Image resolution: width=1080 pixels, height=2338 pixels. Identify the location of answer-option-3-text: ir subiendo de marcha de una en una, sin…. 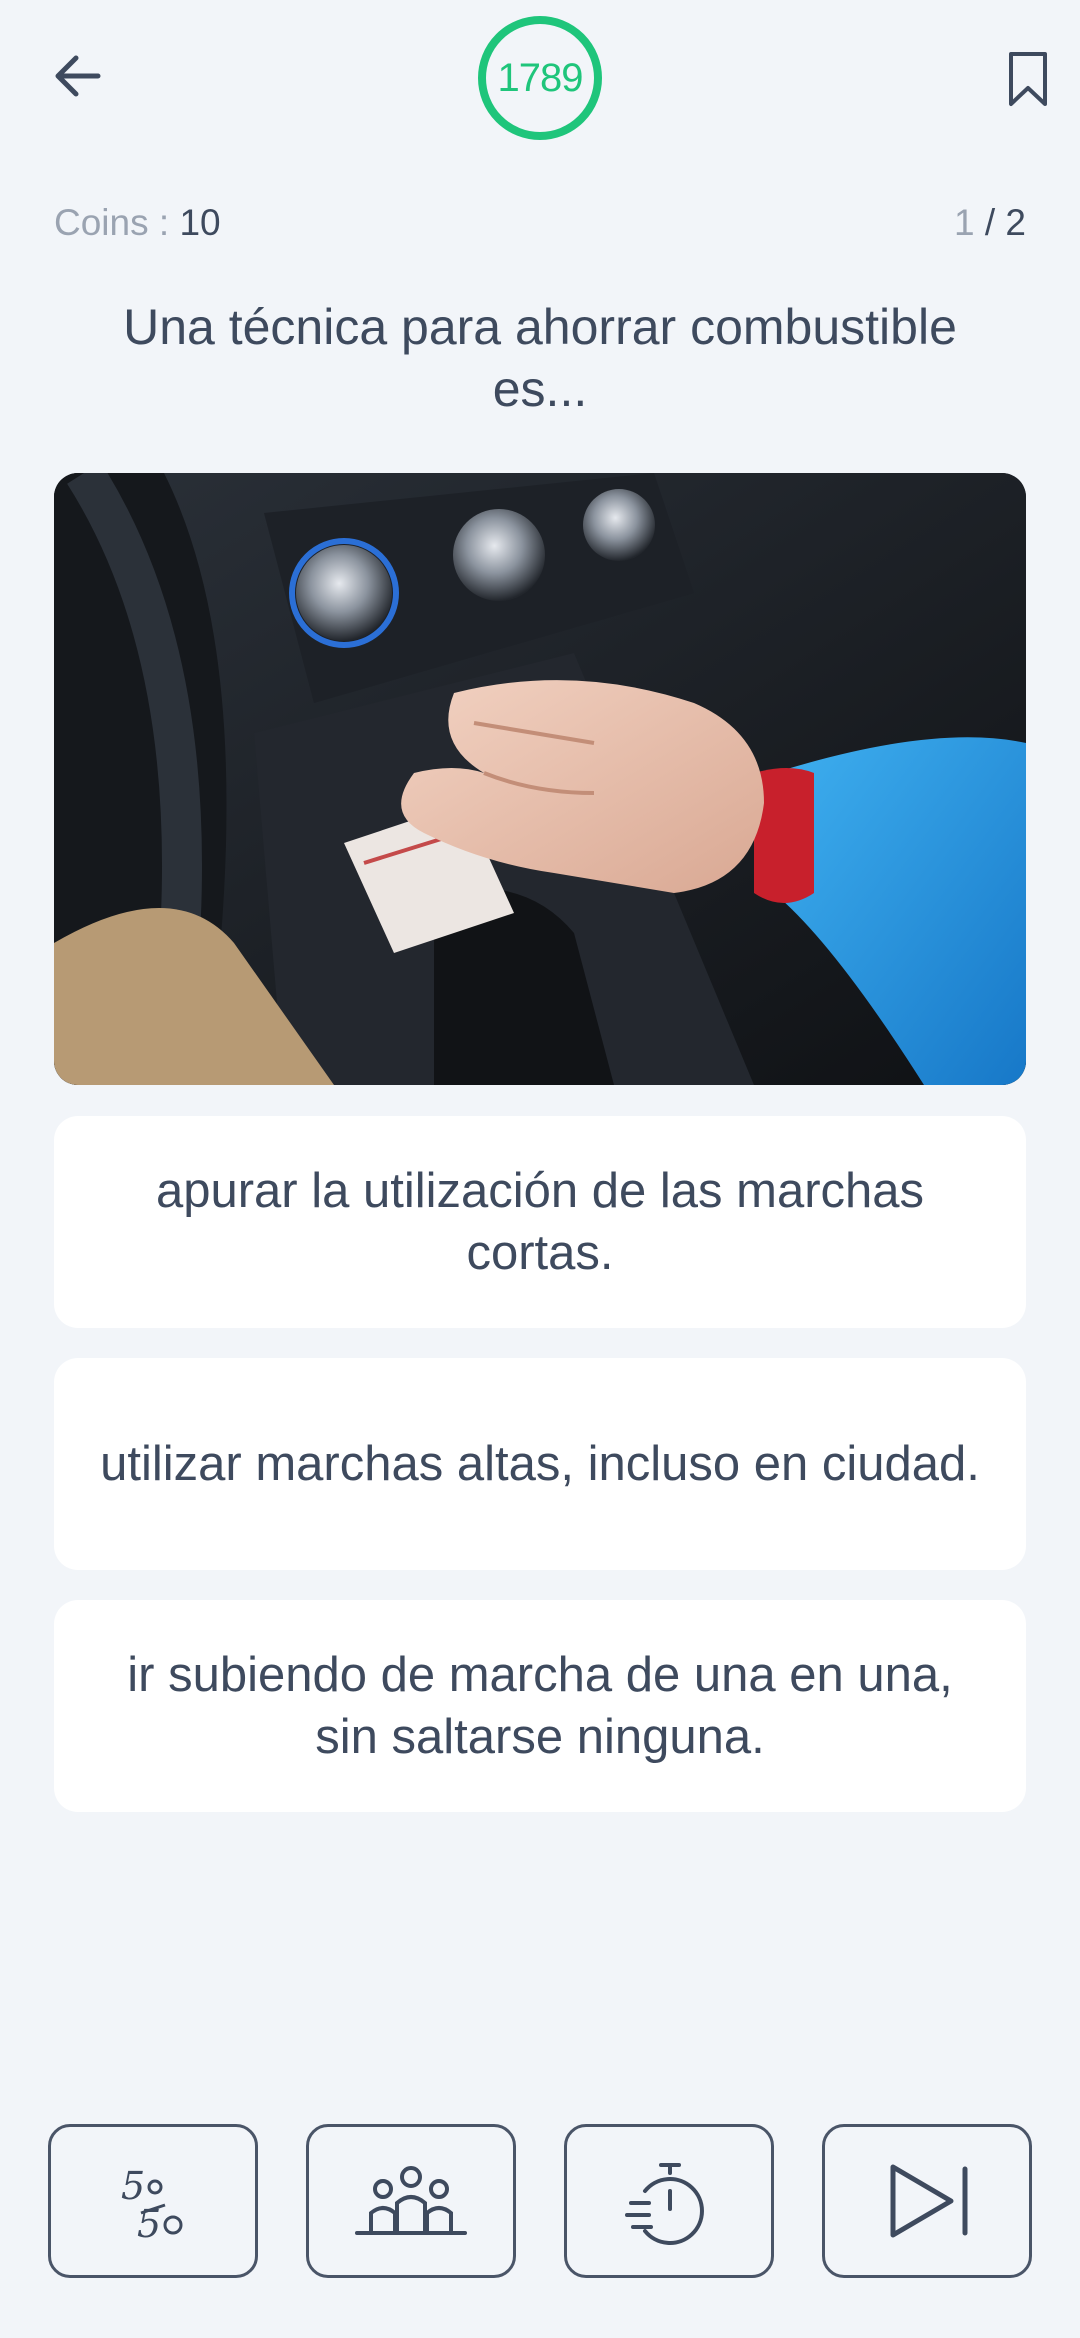
(540, 1706).